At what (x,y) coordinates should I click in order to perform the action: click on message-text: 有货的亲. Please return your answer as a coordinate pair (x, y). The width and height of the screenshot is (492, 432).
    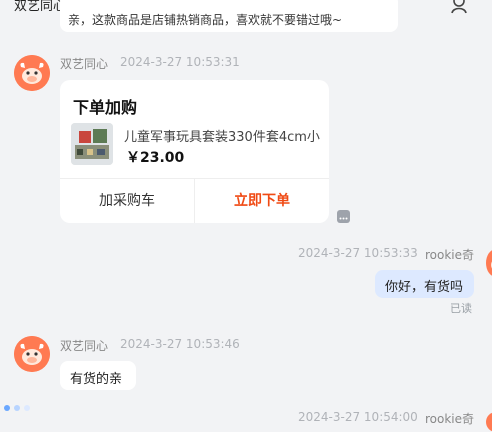
    Looking at the image, I should click on (96, 379).